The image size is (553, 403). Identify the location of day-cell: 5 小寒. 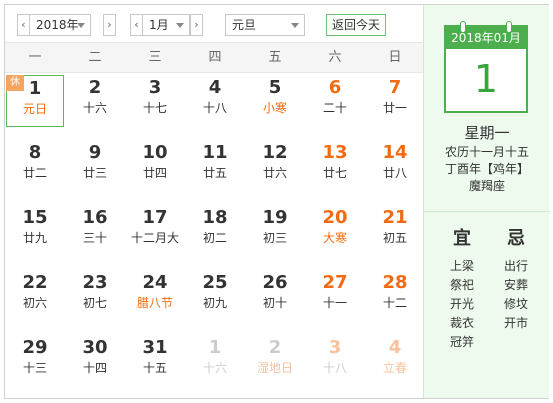
(275, 101).